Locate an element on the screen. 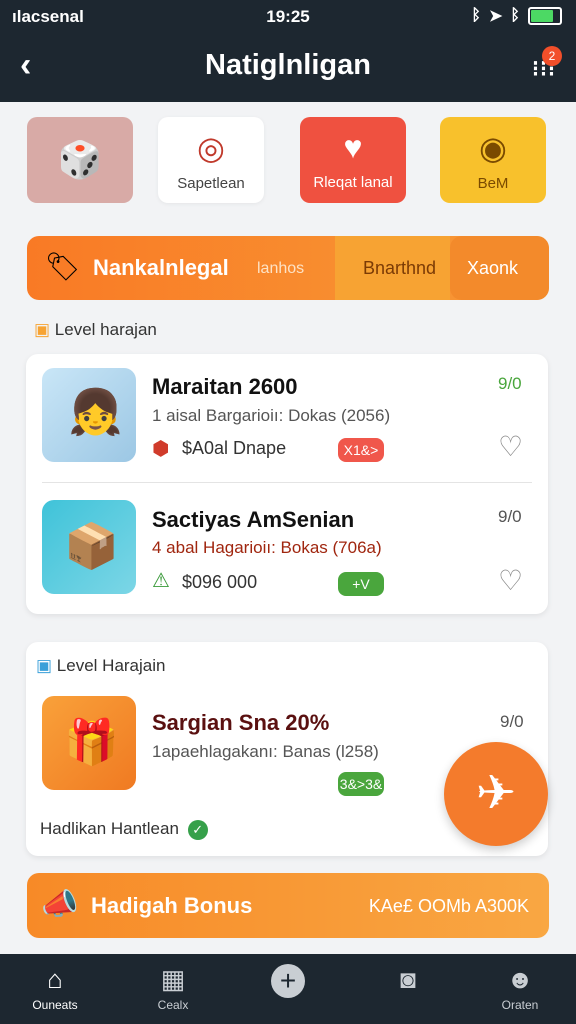 This screenshot has height=1024, width=576. item-price: $096 000 is located at coordinates (220, 582).